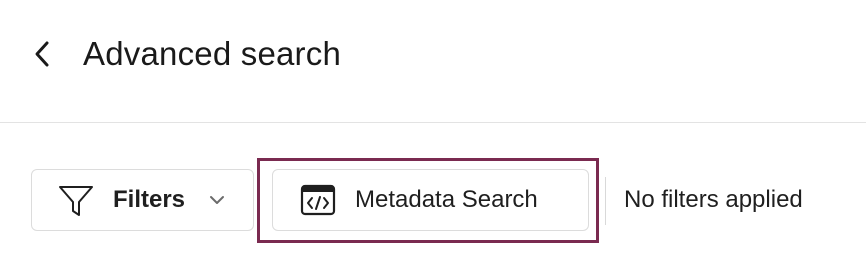 The height and width of the screenshot is (254, 866). Describe the element at coordinates (212, 53) in the screenshot. I see `page-title: Advanced search` at that location.